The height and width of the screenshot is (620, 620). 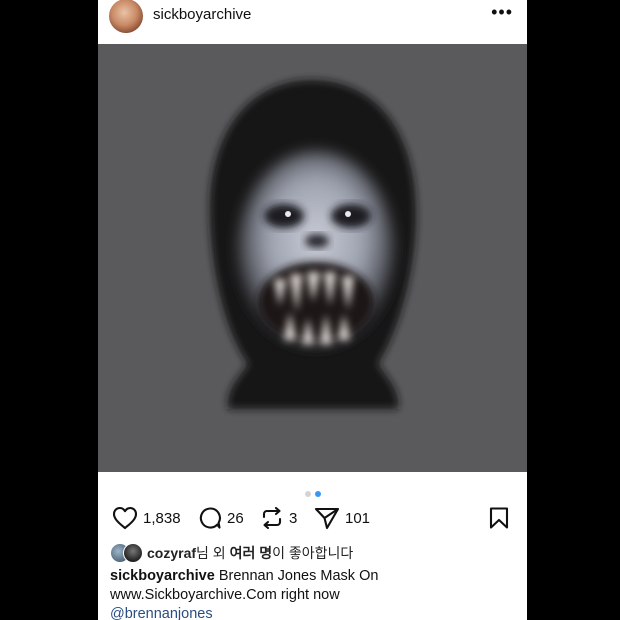 I want to click on liker-avatar, so click(x=133, y=553).